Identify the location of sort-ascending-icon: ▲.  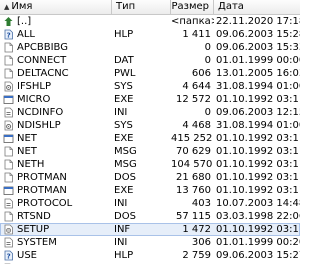
(7, 7).